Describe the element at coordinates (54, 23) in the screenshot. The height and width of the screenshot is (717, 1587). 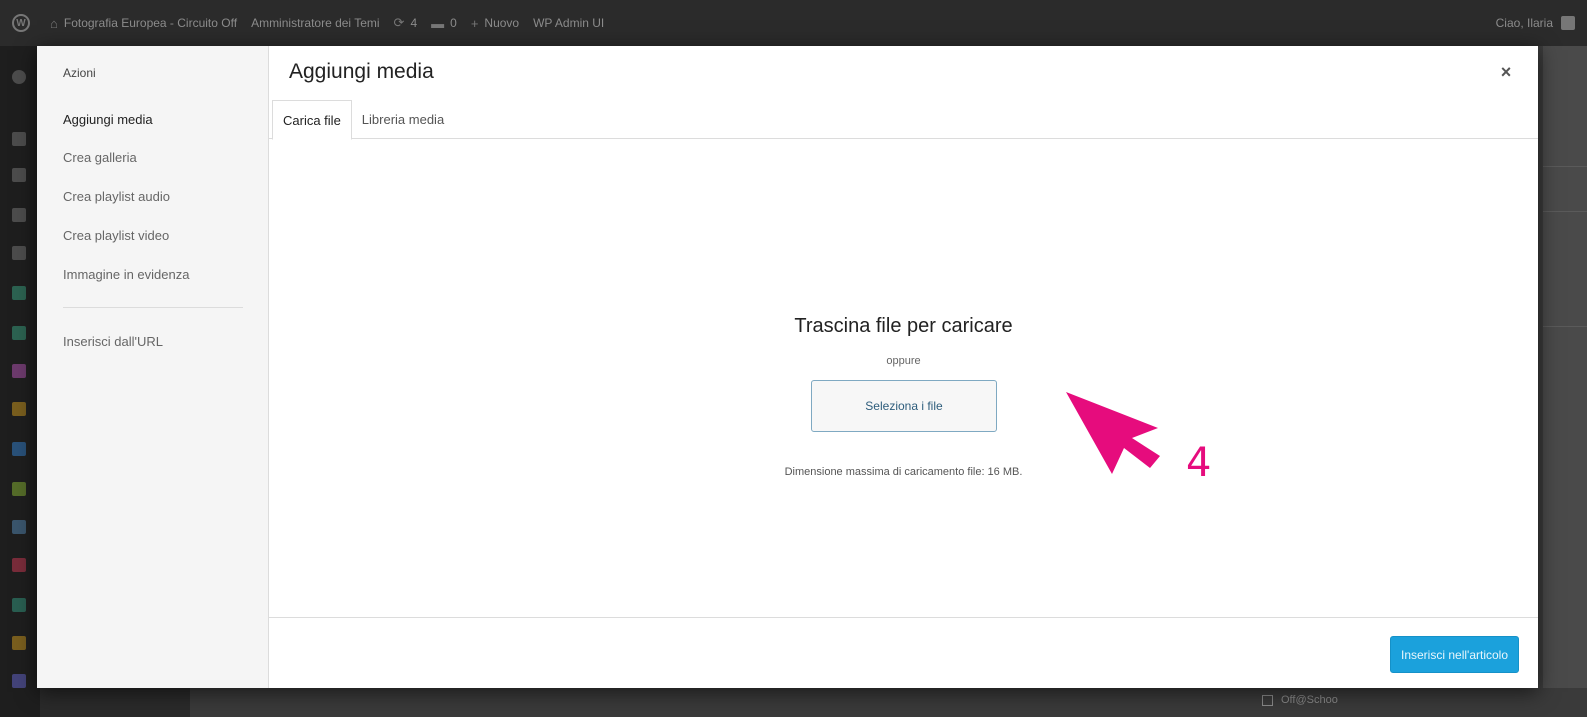
I see `home-icon: ⌂` at that location.